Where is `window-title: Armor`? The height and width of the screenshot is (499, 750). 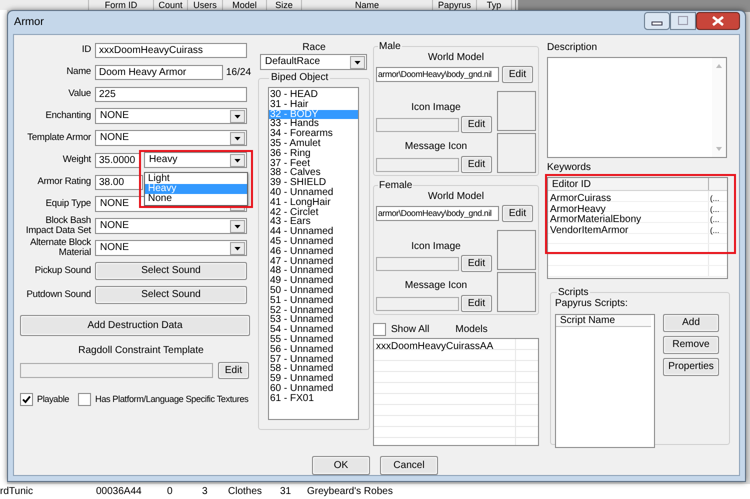
window-title: Armor is located at coordinates (29, 22).